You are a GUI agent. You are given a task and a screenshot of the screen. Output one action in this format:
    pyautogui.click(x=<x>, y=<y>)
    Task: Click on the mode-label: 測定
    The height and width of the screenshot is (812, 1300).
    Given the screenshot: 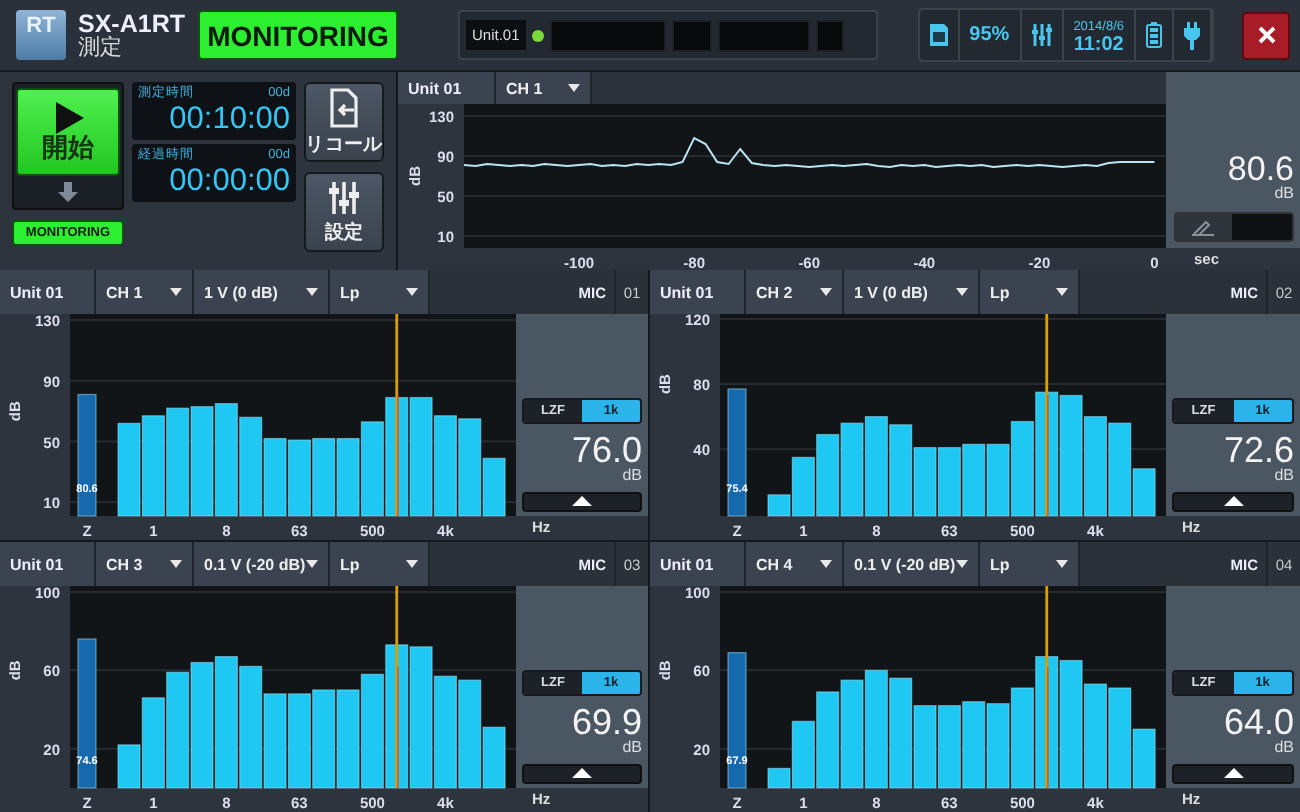 What is the action you would take?
    pyautogui.click(x=101, y=47)
    